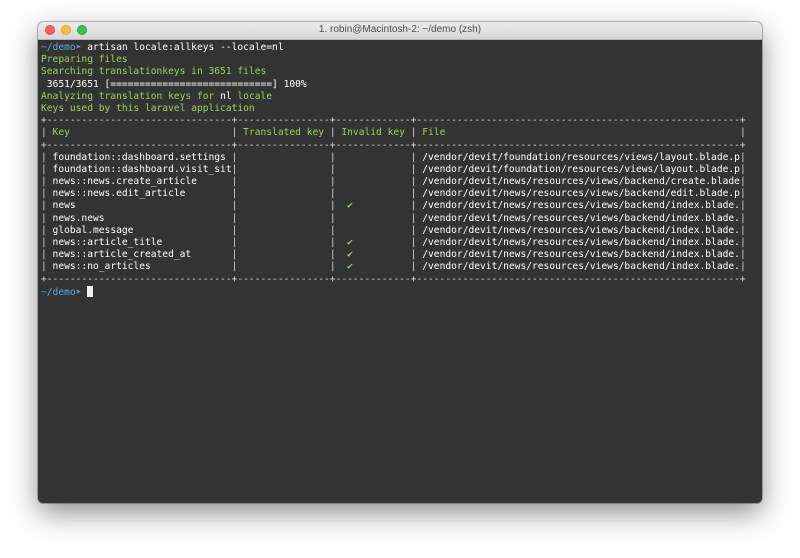 The width and height of the screenshot is (800, 558). Describe the element at coordinates (139, 255) in the screenshot. I see `cell-key: news::article_created_at` at that location.